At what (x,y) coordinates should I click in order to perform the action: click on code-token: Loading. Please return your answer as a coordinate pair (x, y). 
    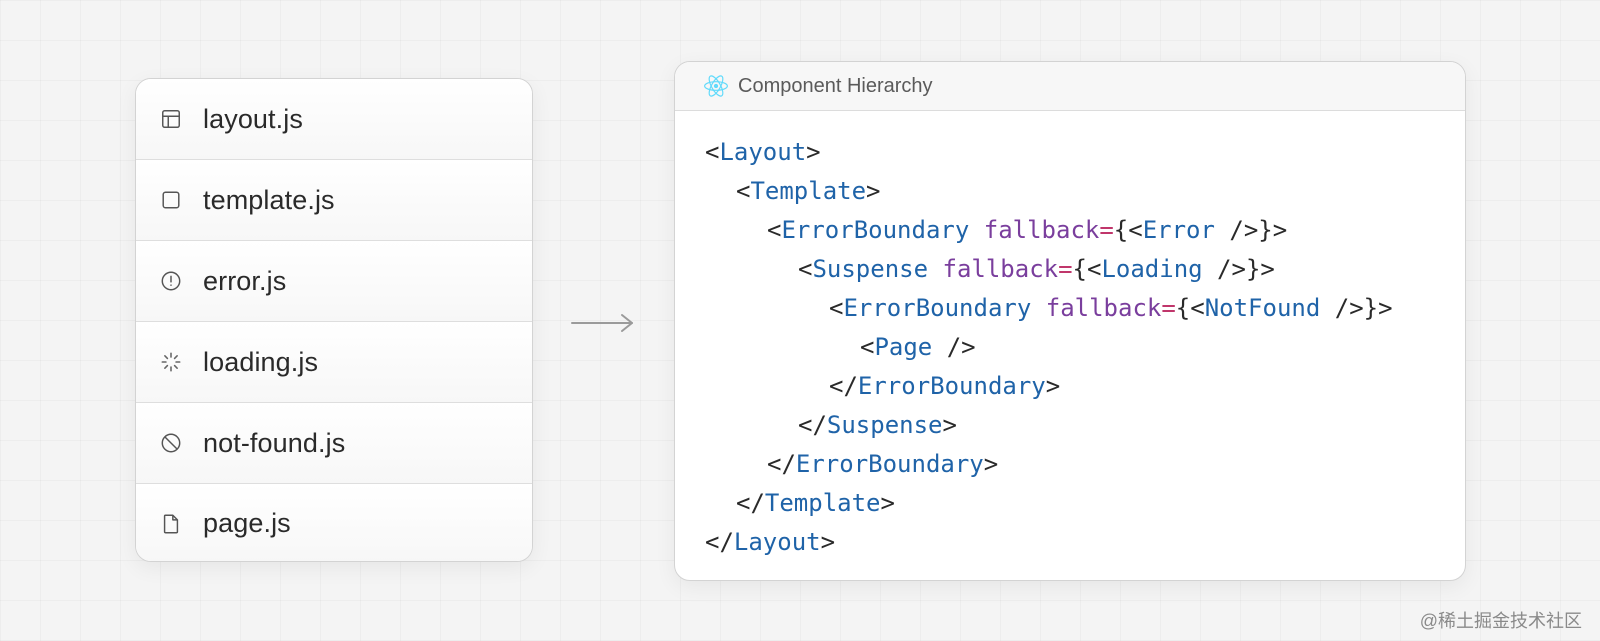
    Looking at the image, I should click on (1152, 269).